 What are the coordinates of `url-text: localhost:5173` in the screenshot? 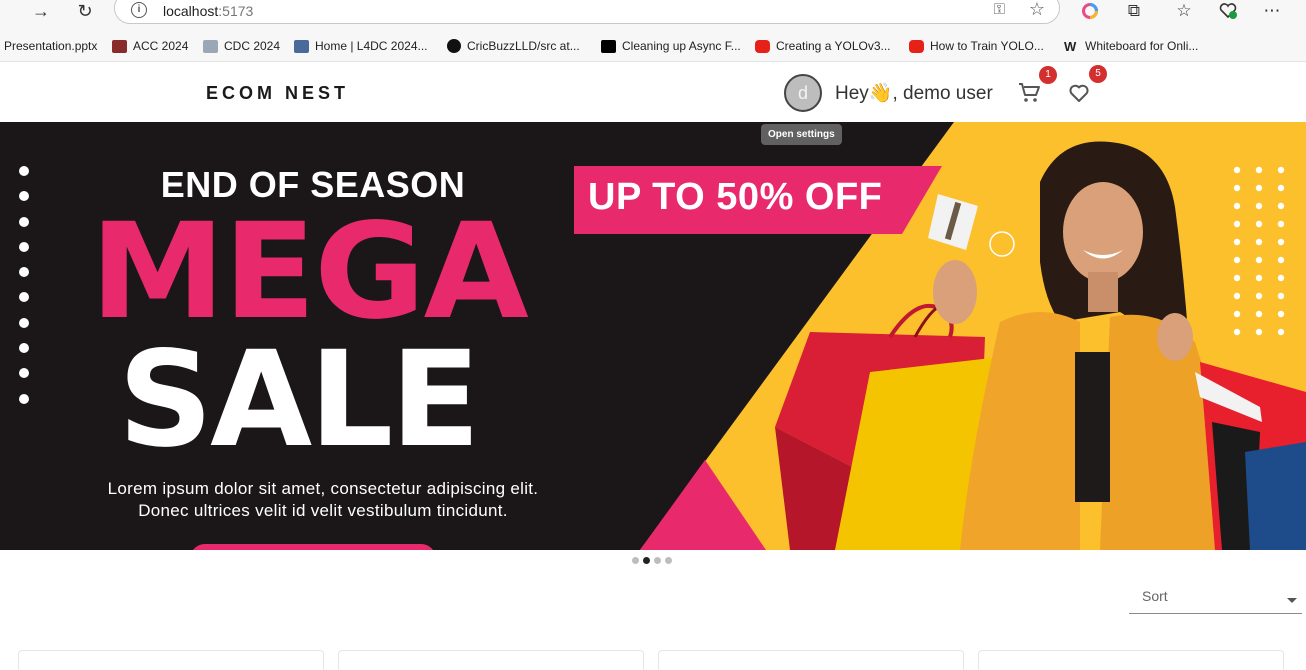 It's located at (208, 11).